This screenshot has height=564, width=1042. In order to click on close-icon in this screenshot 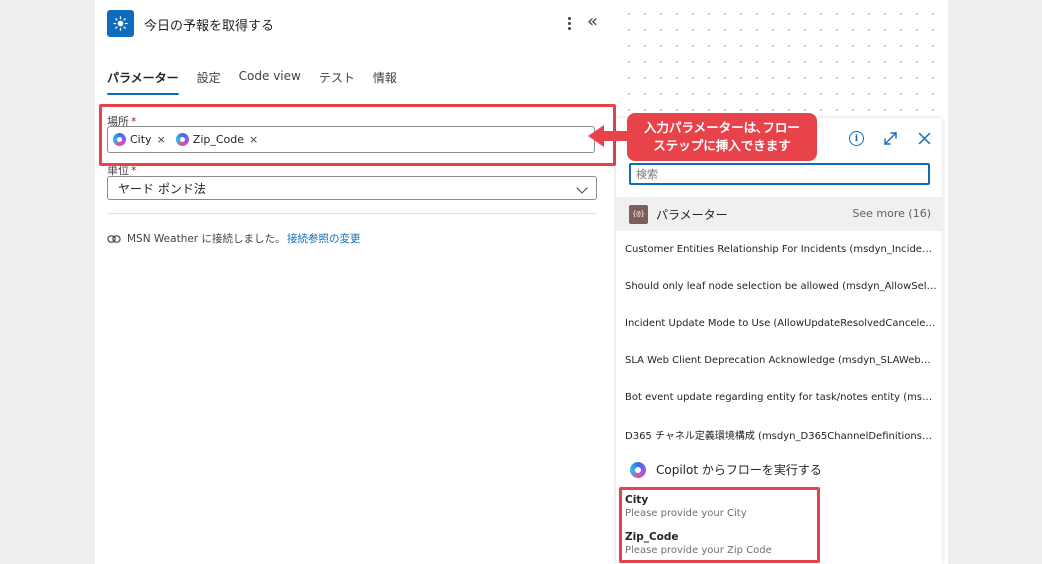, I will do `click(924, 138)`.